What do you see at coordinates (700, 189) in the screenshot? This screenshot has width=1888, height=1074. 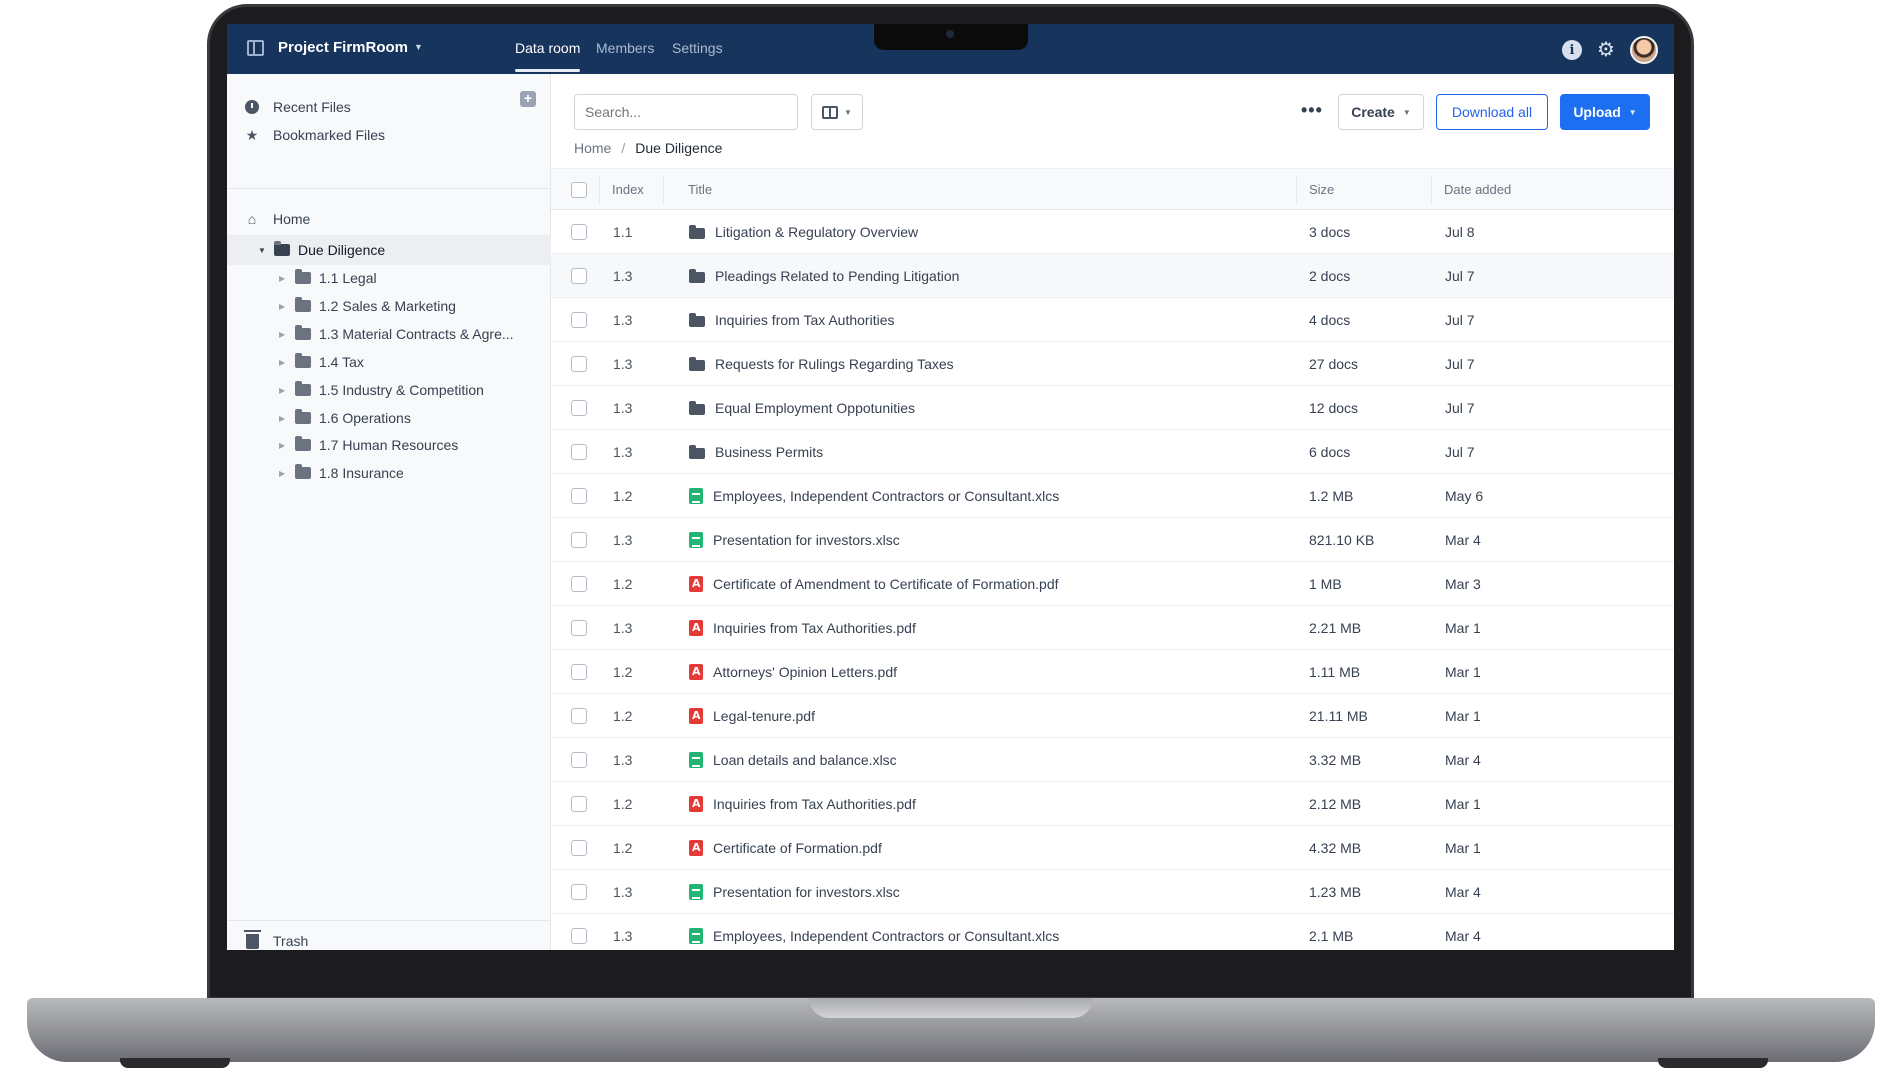 I see `column-header-title: Title` at bounding box center [700, 189].